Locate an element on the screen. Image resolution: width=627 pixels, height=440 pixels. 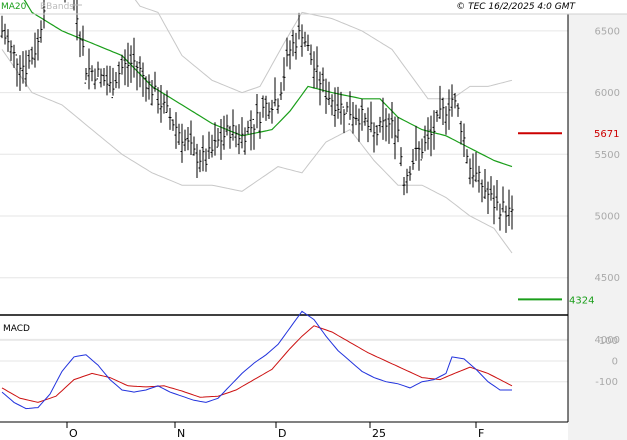
resistance-label: 5671 is located at coordinates (606, 134).